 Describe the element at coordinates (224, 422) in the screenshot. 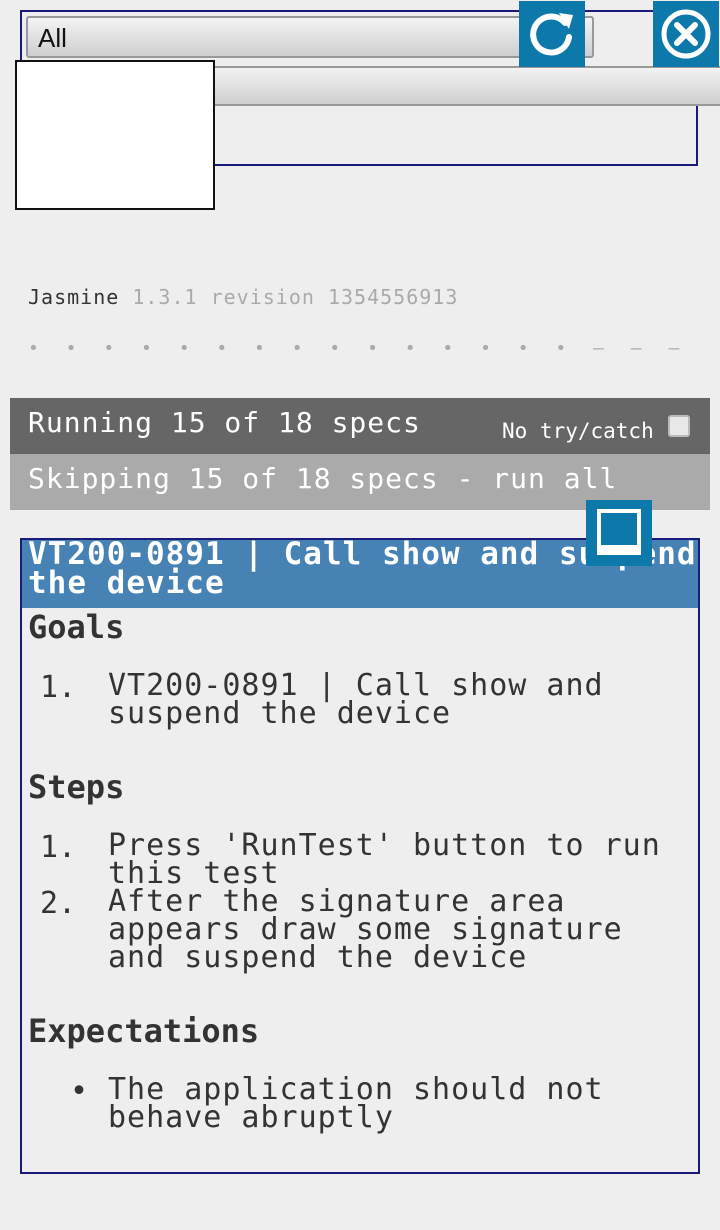

I see `running-text: Running 15 of 18 specs` at that location.